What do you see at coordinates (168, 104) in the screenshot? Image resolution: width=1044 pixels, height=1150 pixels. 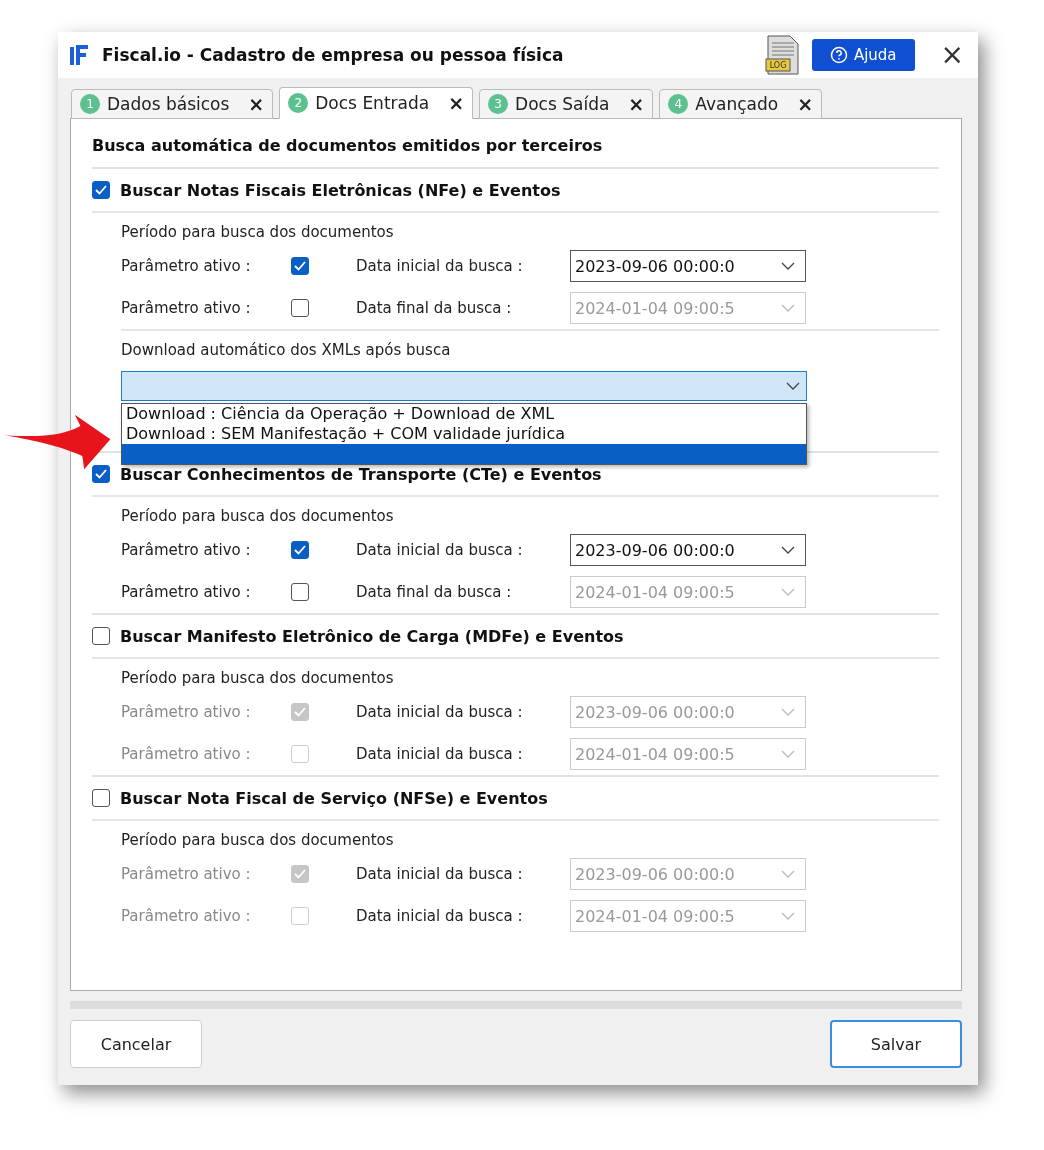 I see `tab-label: Dados básicos` at bounding box center [168, 104].